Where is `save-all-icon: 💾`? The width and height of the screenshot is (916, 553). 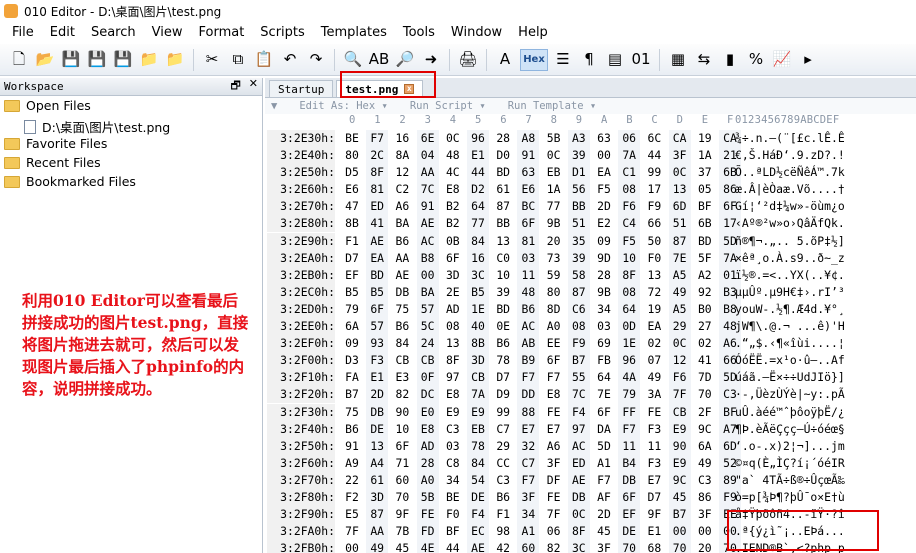 save-all-icon: 💾 is located at coordinates (123, 60).